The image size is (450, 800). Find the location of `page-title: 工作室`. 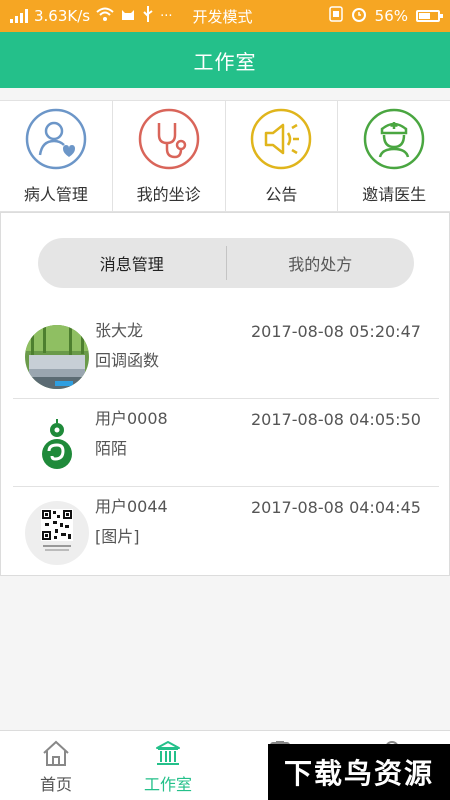

page-title: 工作室 is located at coordinates (225, 61).